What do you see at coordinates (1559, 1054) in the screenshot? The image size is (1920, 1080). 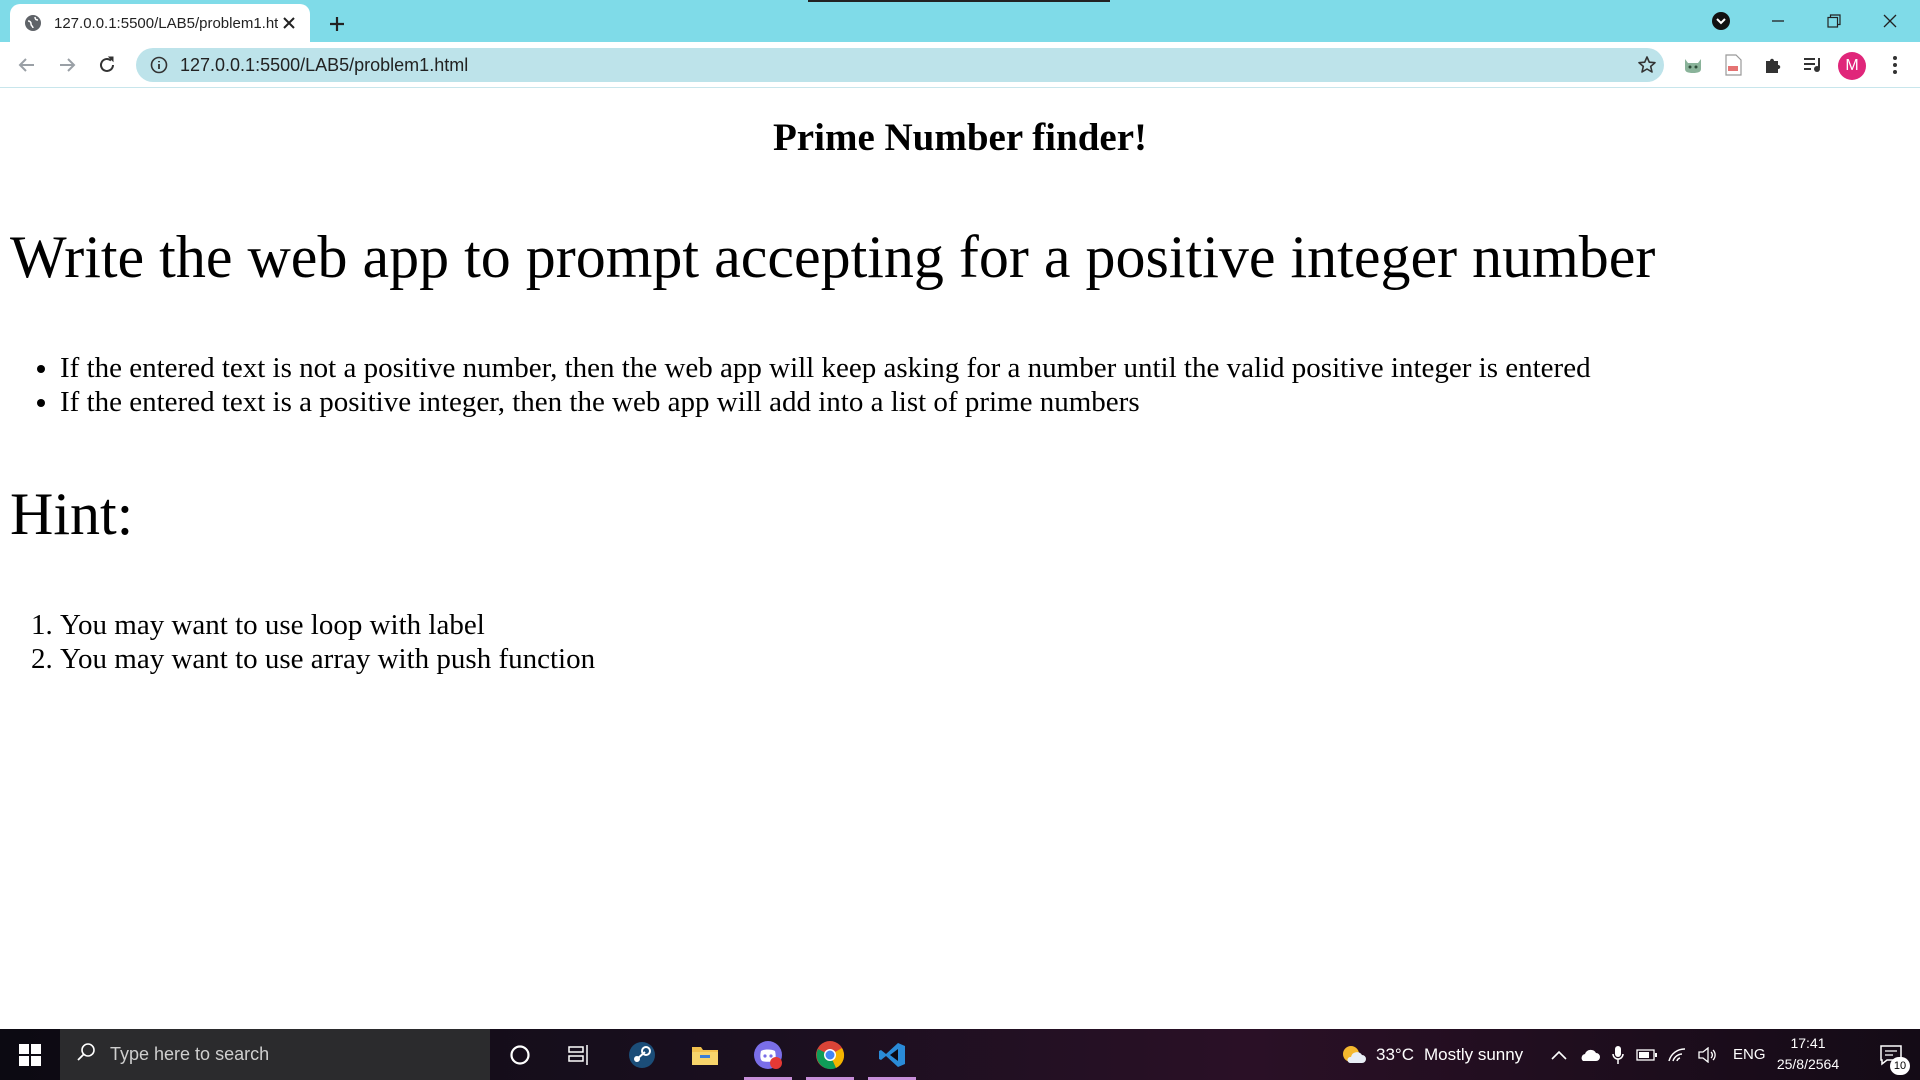 I see `chevron-up-icon` at bounding box center [1559, 1054].